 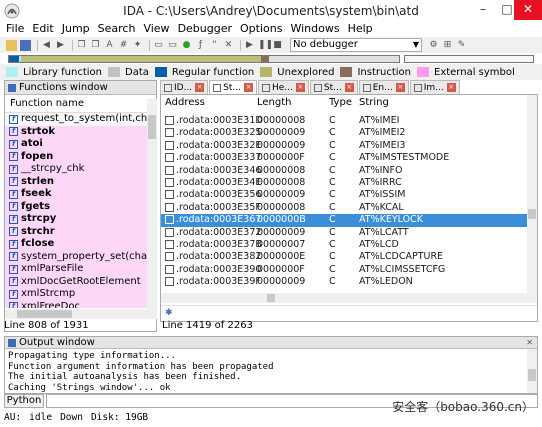 What do you see at coordinates (345, 171) in the screenshot?
I see `table-row: .rodata:0003E346 00000008 C AT%INFO` at bounding box center [345, 171].